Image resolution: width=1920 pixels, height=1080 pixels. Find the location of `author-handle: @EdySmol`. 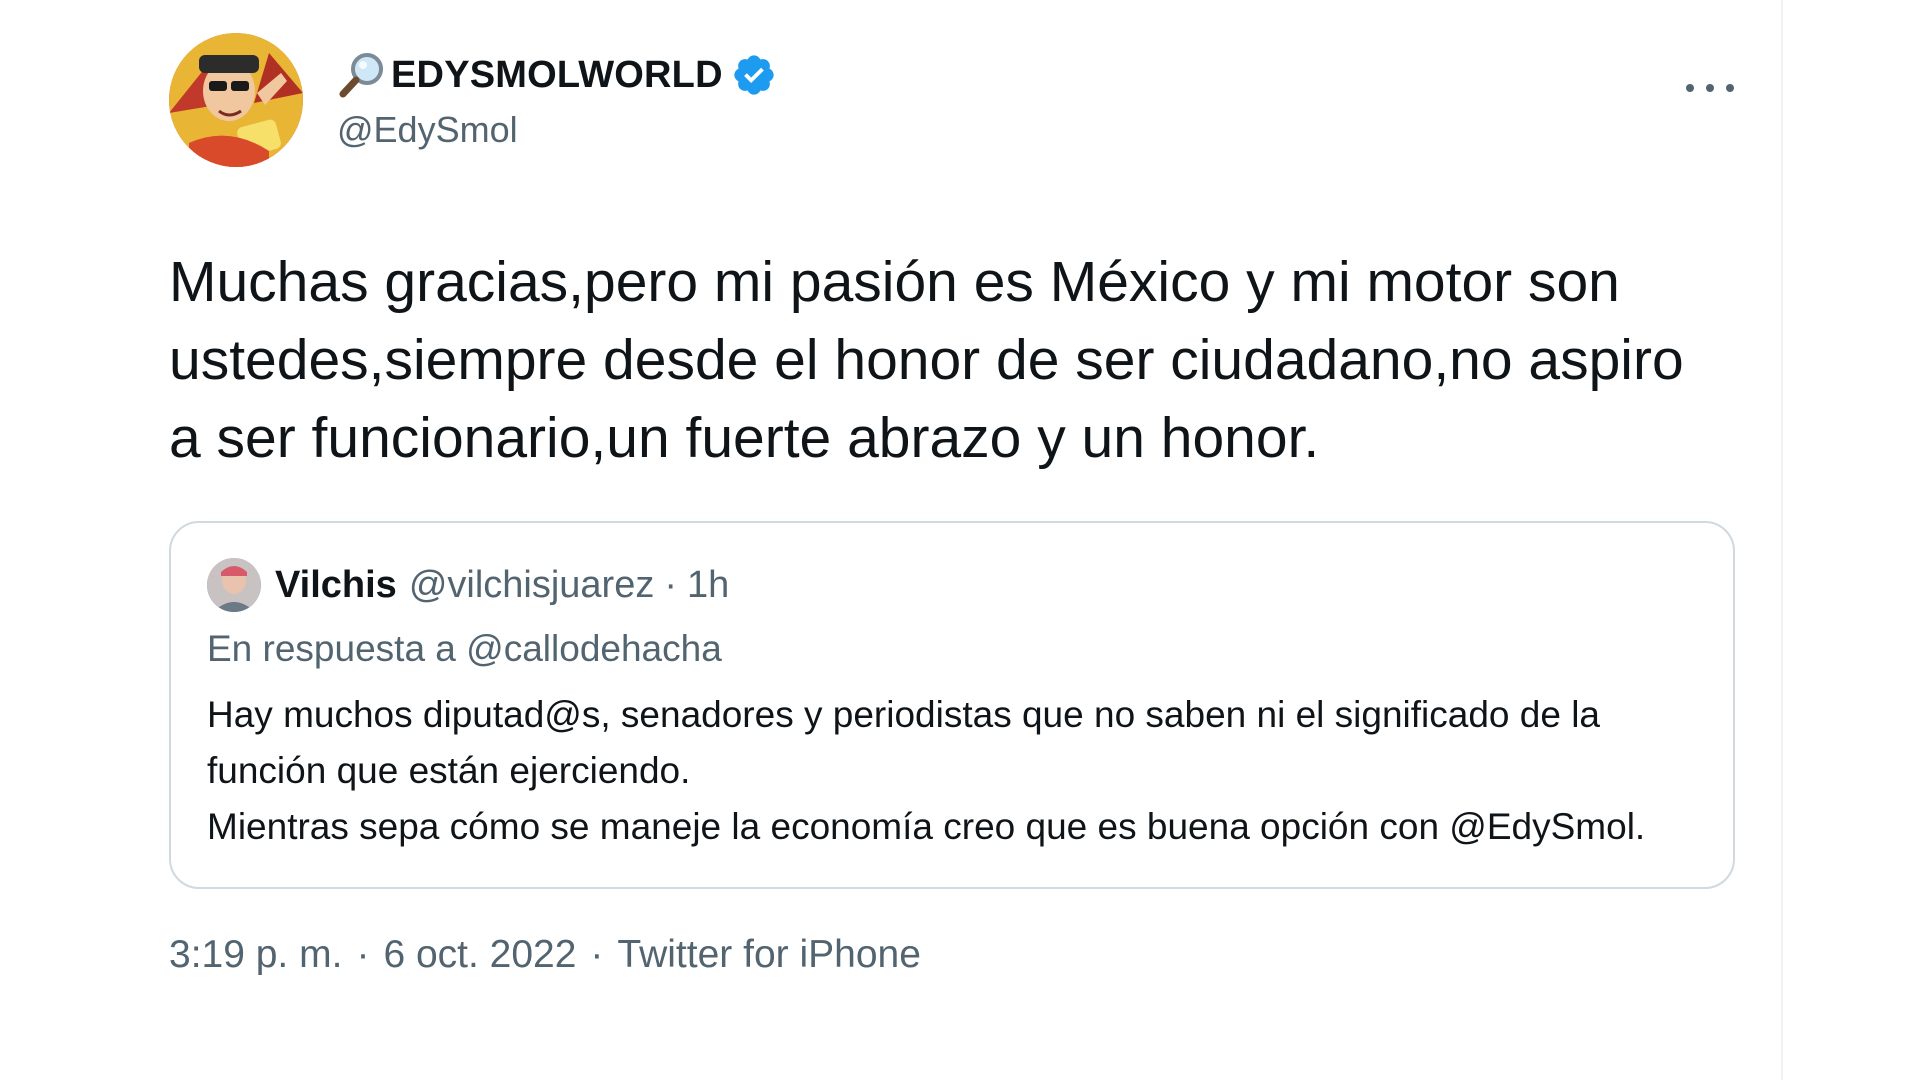

author-handle: @EdySmol is located at coordinates (557, 130).